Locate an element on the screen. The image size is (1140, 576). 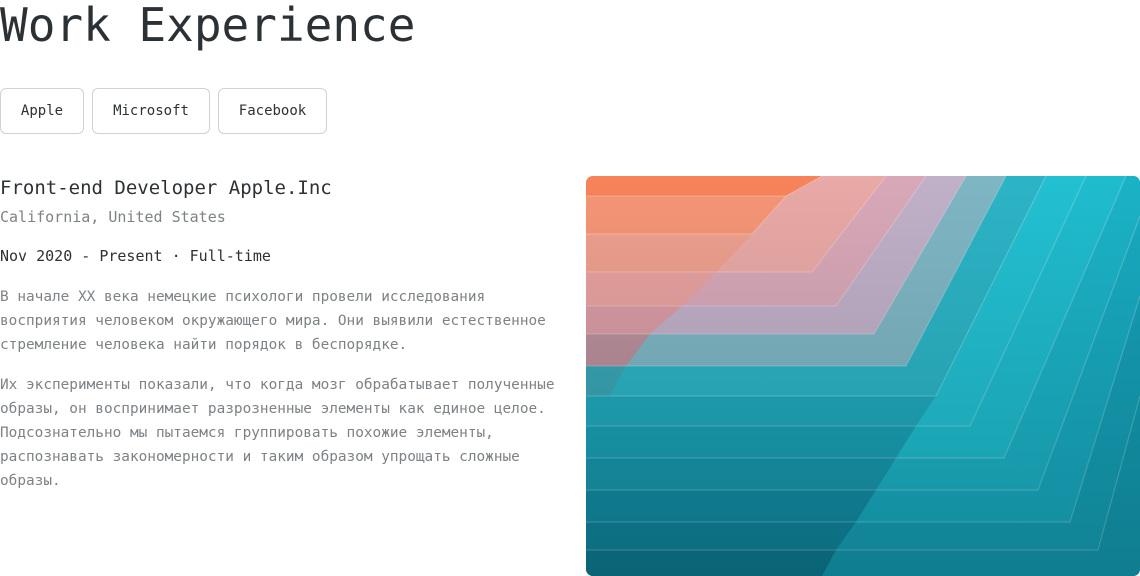
tab-facebook: Facebook is located at coordinates (272, 111).